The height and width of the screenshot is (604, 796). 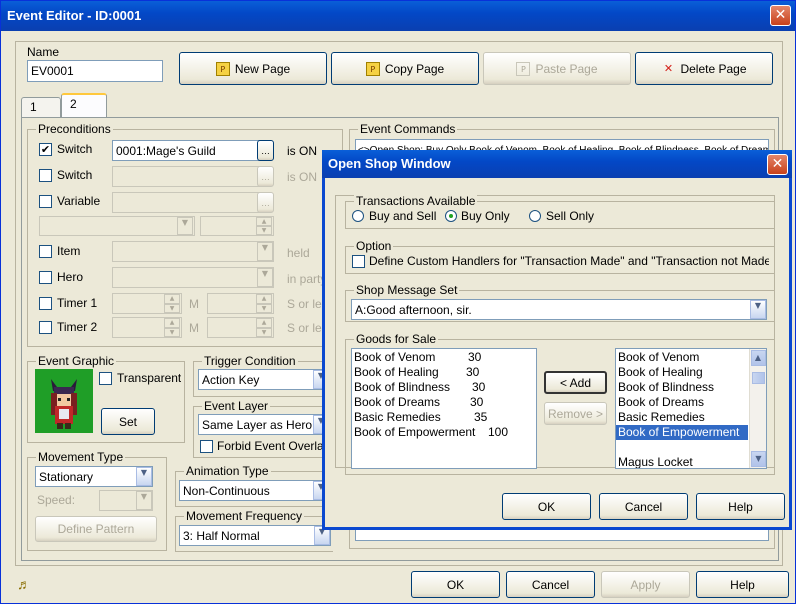 I want to click on shop-goods-item: Book of Dreams, so click(x=691, y=402).